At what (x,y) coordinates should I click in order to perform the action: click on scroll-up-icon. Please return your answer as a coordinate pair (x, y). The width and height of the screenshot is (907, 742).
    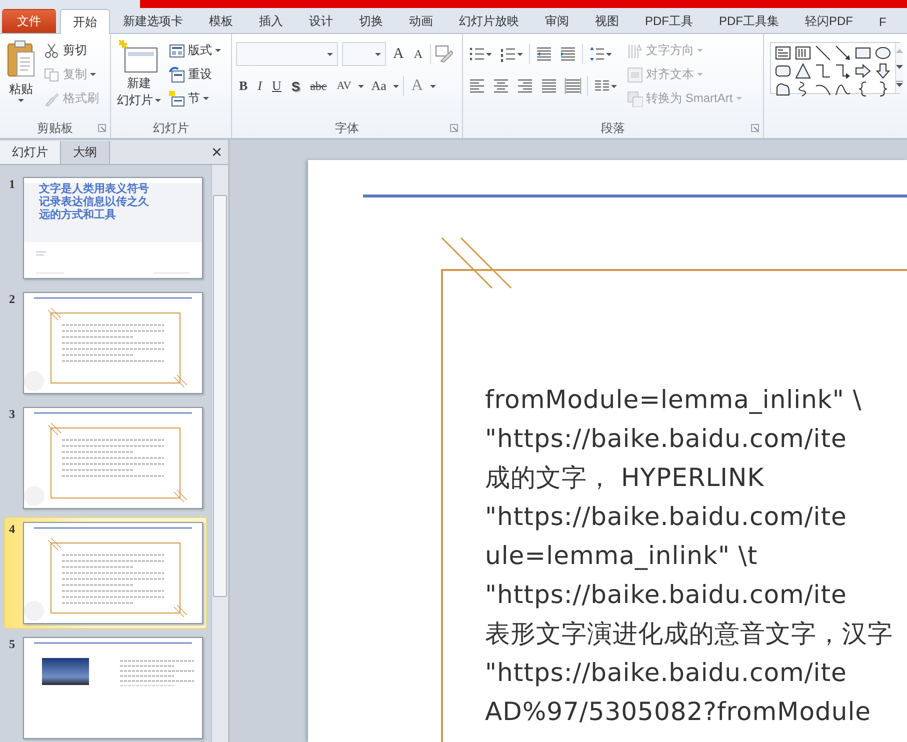
    Looking at the image, I should click on (899, 51).